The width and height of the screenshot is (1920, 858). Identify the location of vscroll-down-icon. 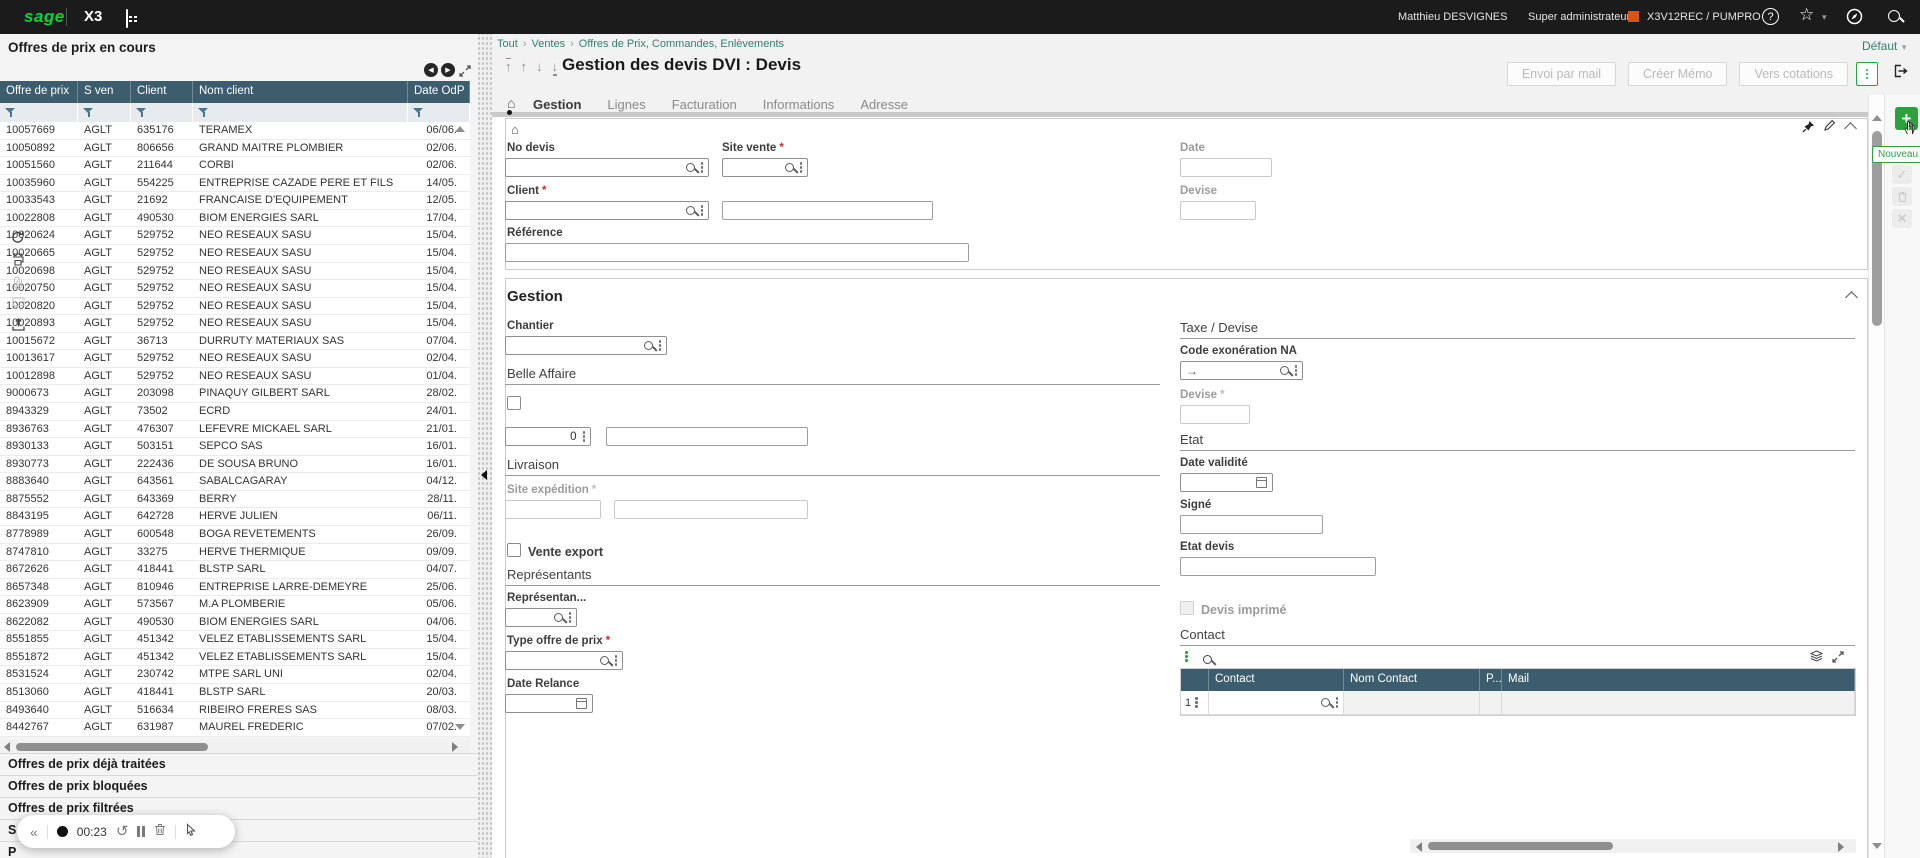
(1877, 846).